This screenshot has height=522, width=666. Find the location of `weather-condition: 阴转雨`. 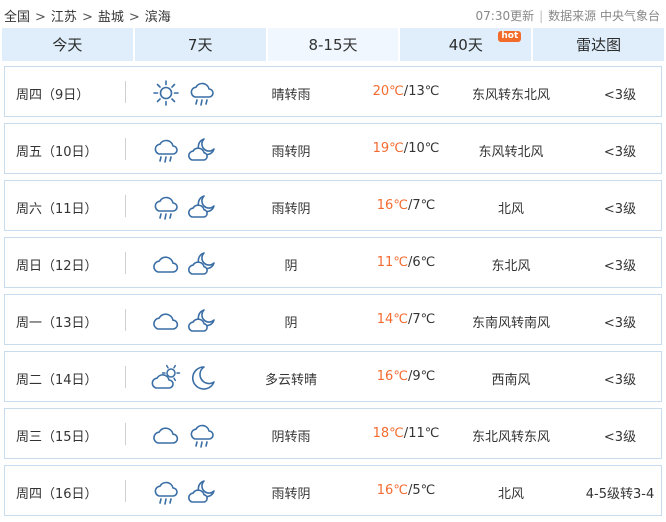

weather-condition: 阴转雨 is located at coordinates (291, 437).